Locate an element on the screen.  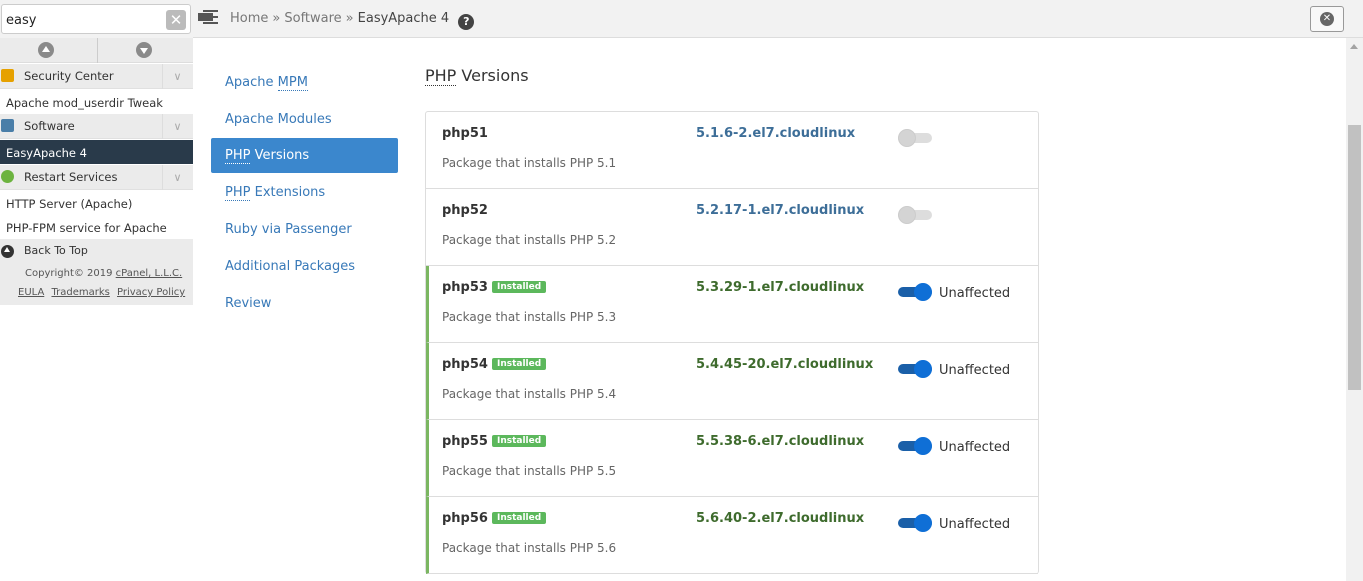
nav-php-versions: PHP Versions is located at coordinates (304, 155).